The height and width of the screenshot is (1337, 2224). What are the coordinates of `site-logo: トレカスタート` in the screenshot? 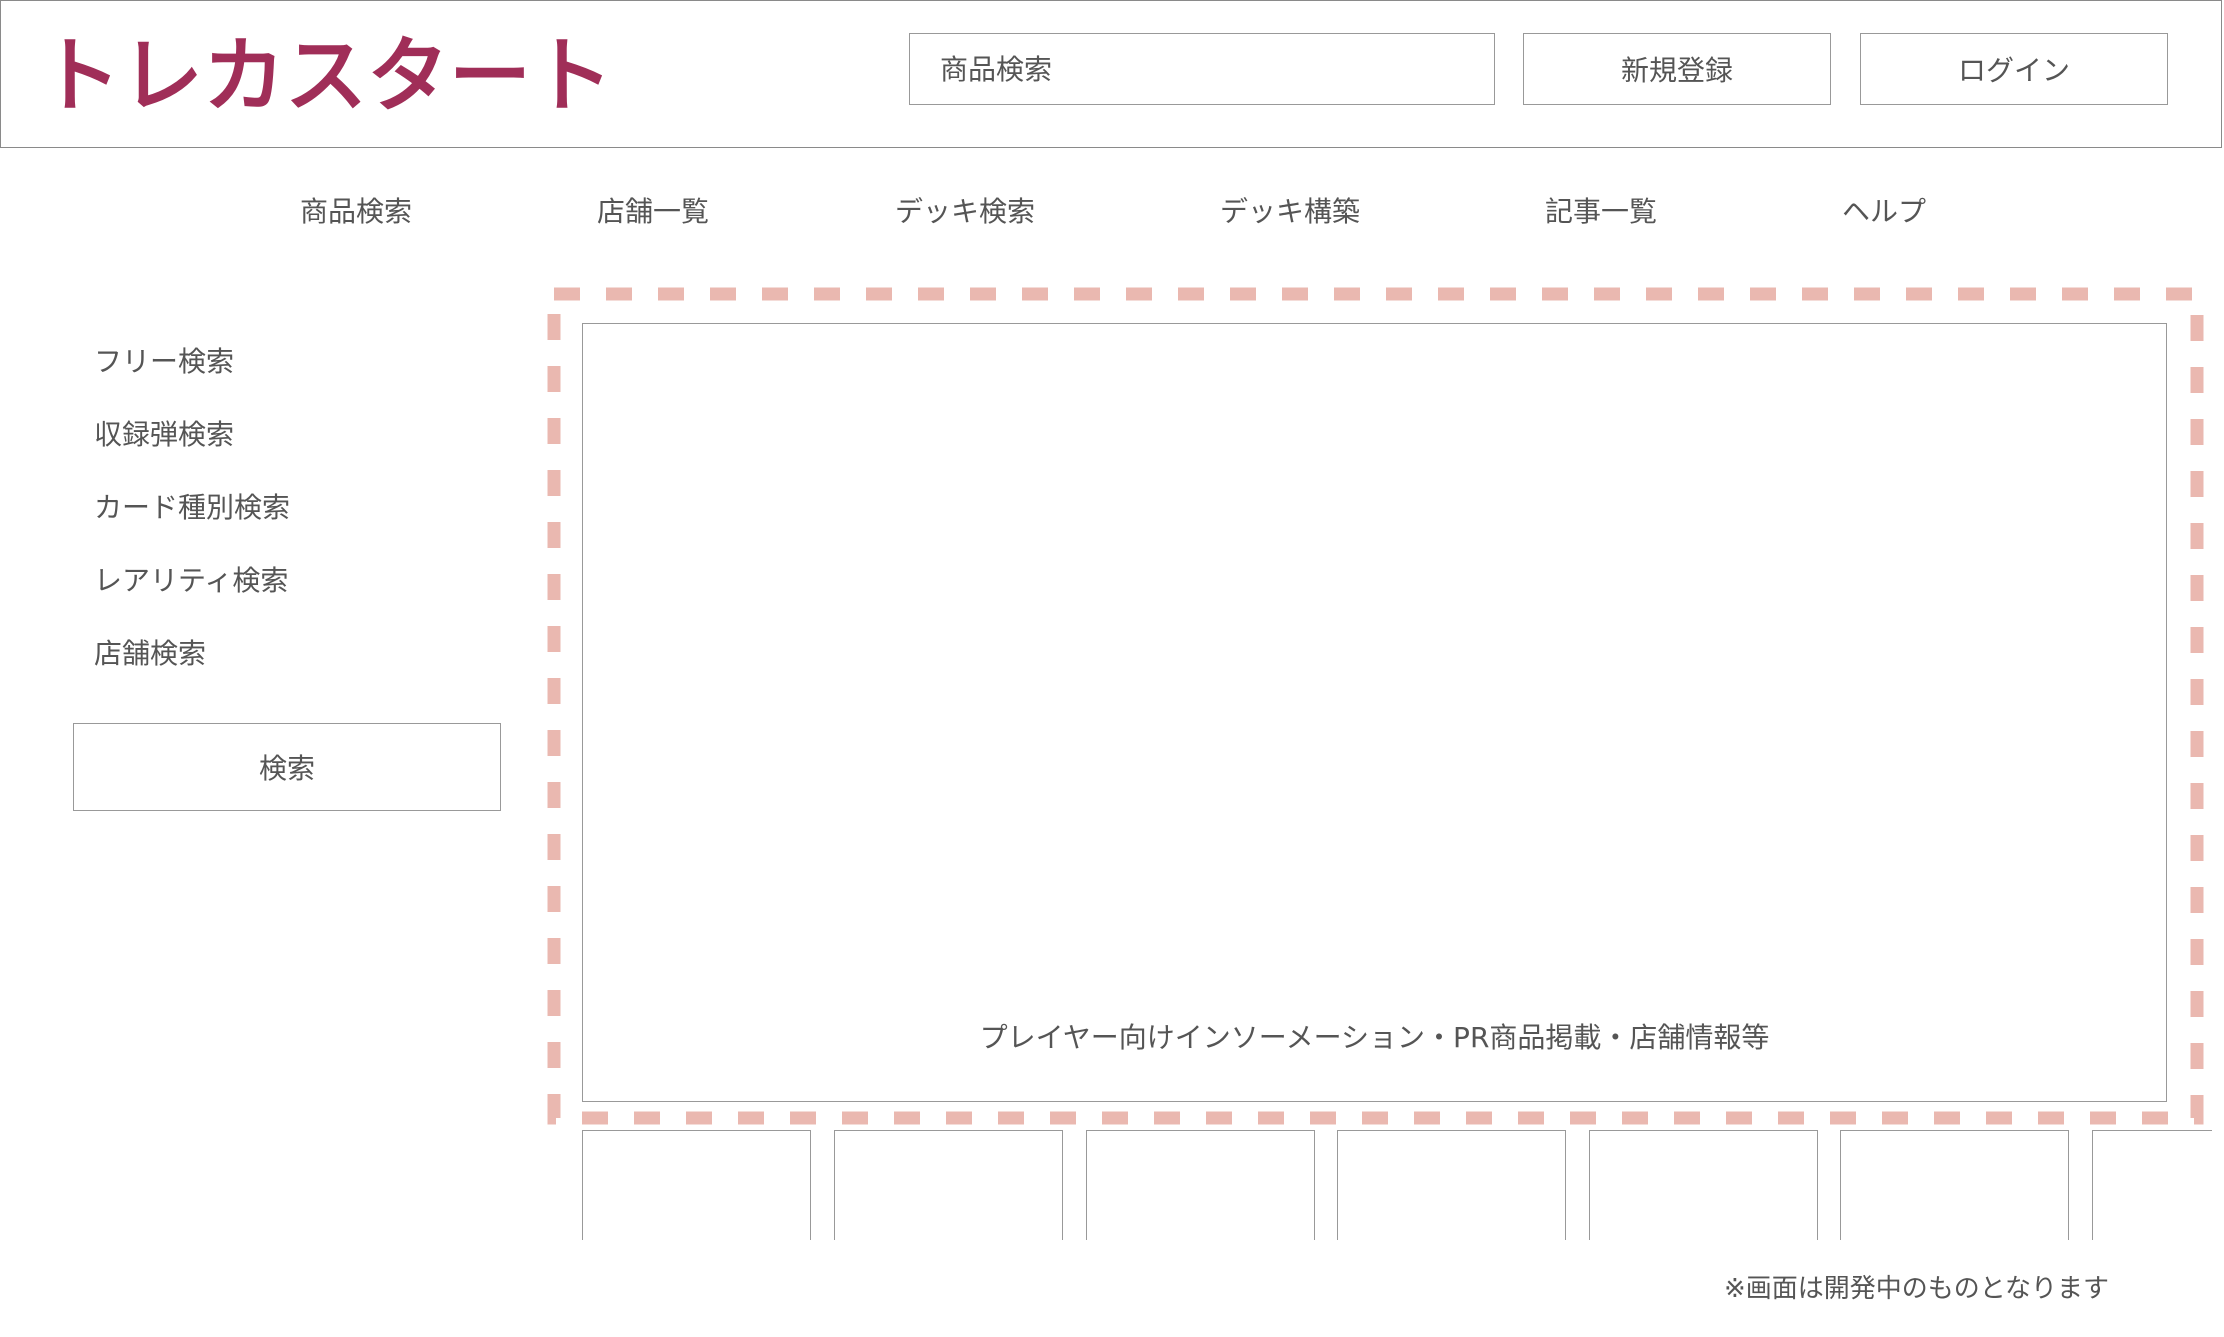 It's located at (326, 77).